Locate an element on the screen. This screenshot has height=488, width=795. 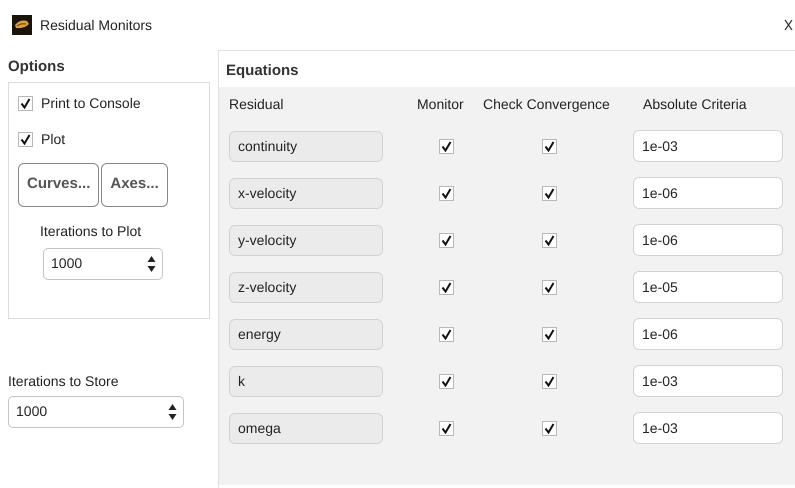
residual-name: continuity is located at coordinates (306, 146).